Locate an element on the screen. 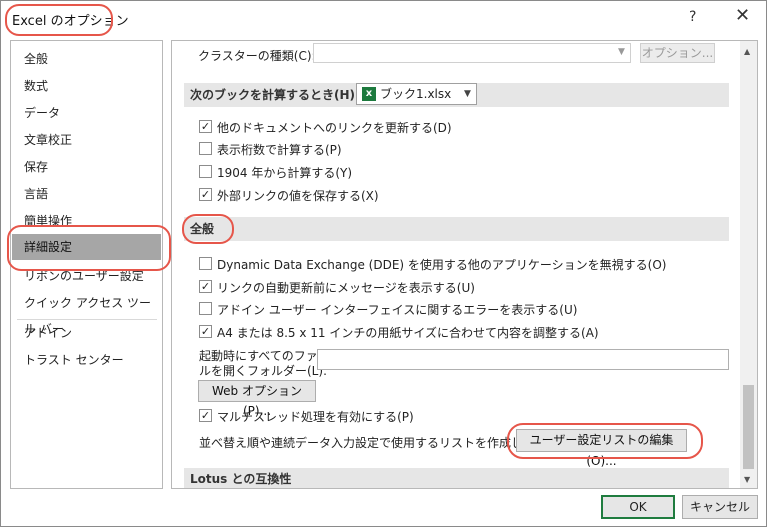  startup-folder-input is located at coordinates (523, 359).